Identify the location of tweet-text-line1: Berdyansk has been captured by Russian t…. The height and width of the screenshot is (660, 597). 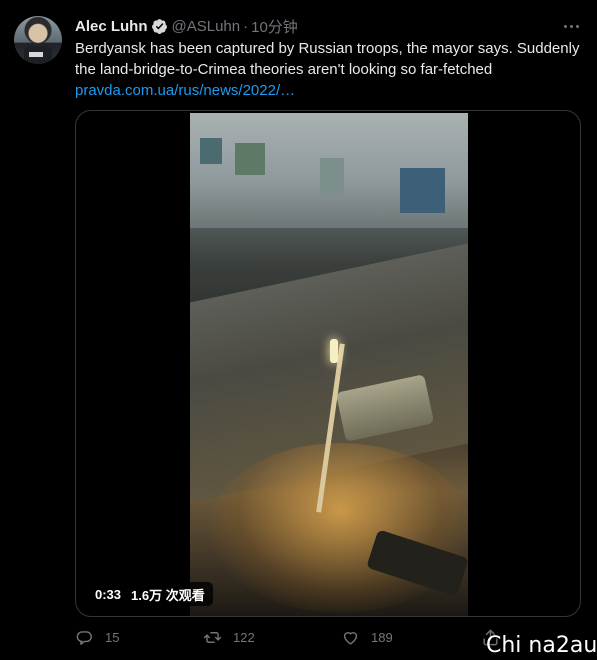
(327, 48).